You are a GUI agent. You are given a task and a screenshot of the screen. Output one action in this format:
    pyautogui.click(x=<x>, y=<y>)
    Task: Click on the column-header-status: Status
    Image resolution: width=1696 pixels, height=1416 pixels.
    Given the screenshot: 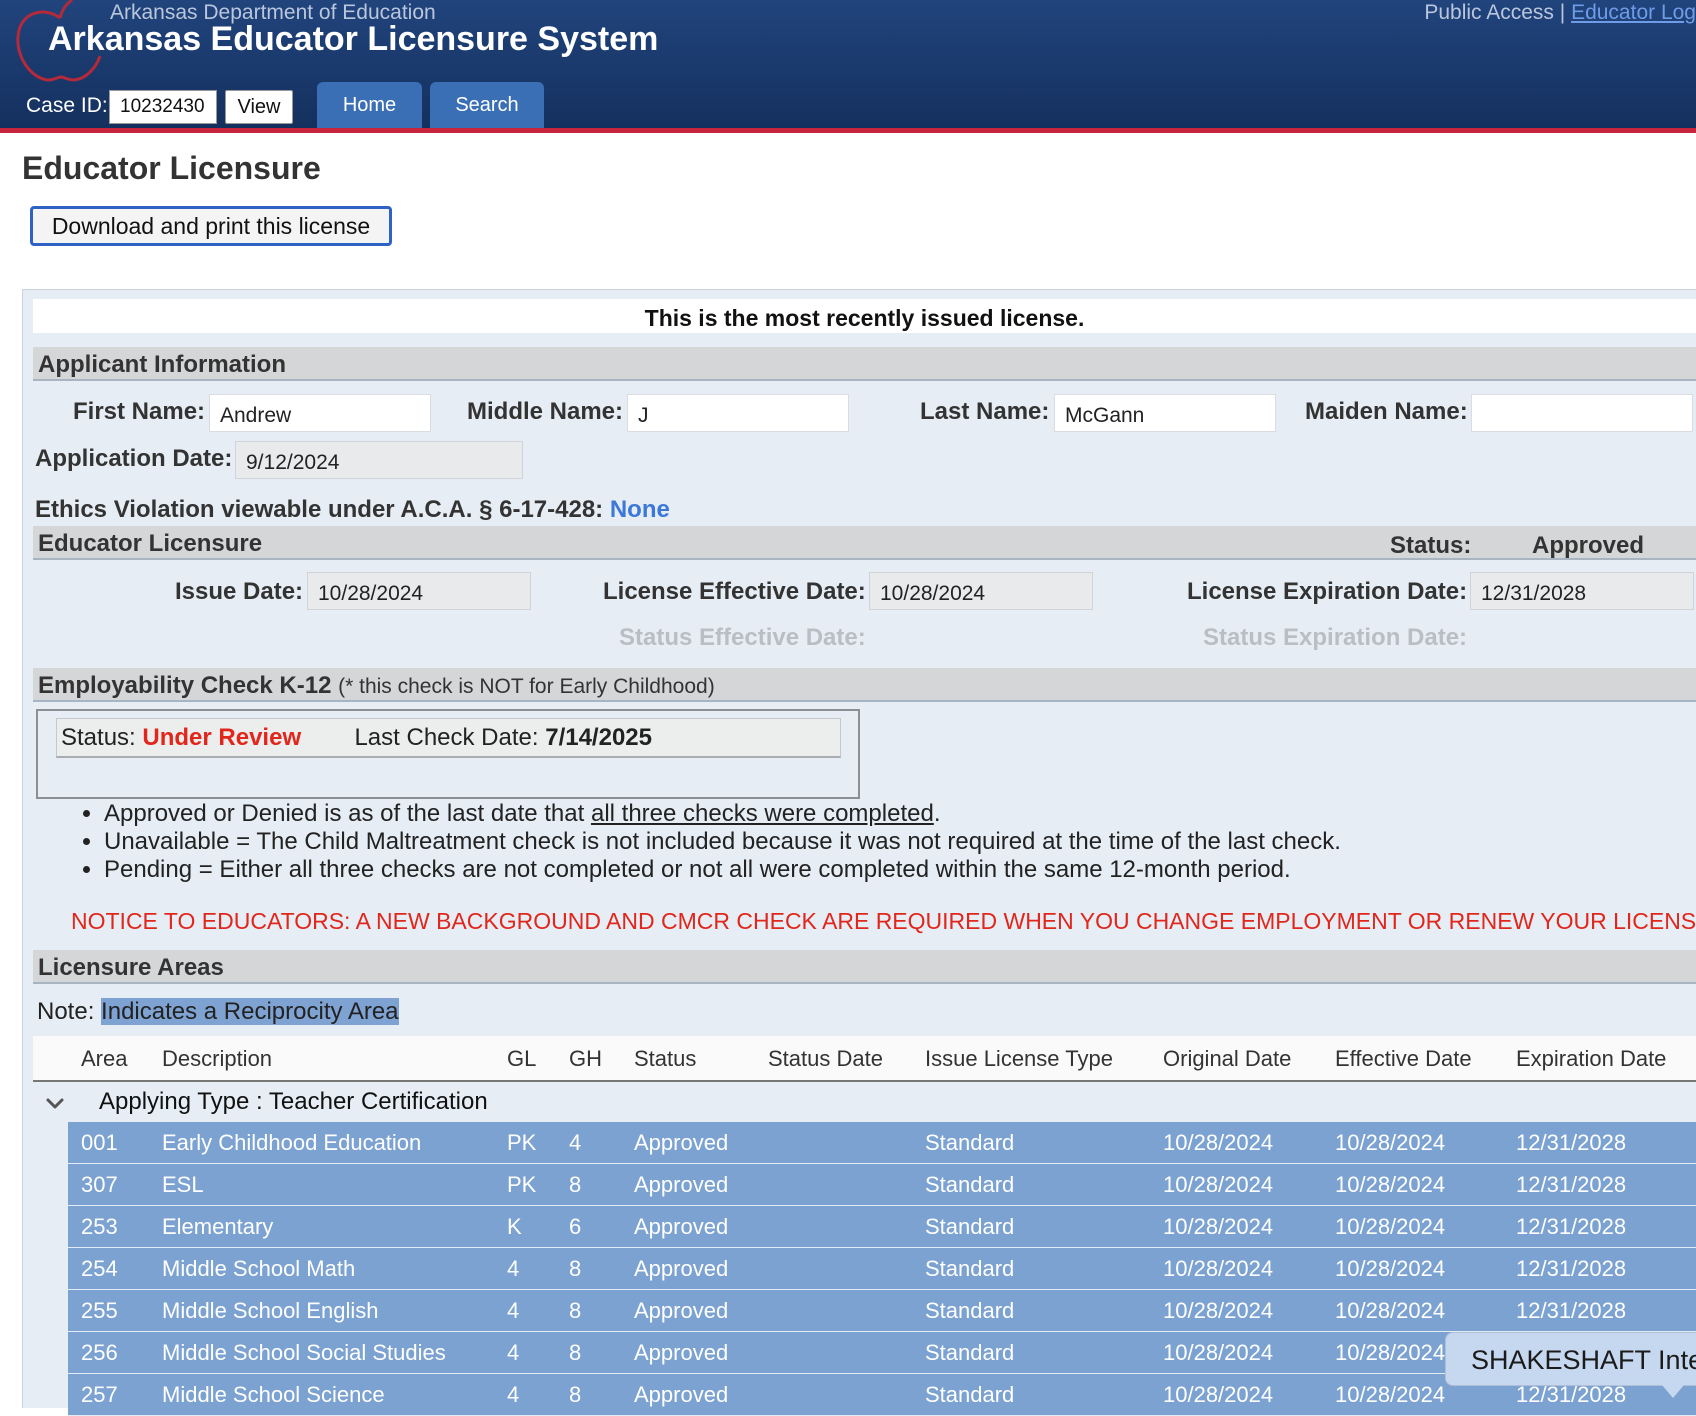 What is the action you would take?
    pyautogui.click(x=665, y=1059)
    